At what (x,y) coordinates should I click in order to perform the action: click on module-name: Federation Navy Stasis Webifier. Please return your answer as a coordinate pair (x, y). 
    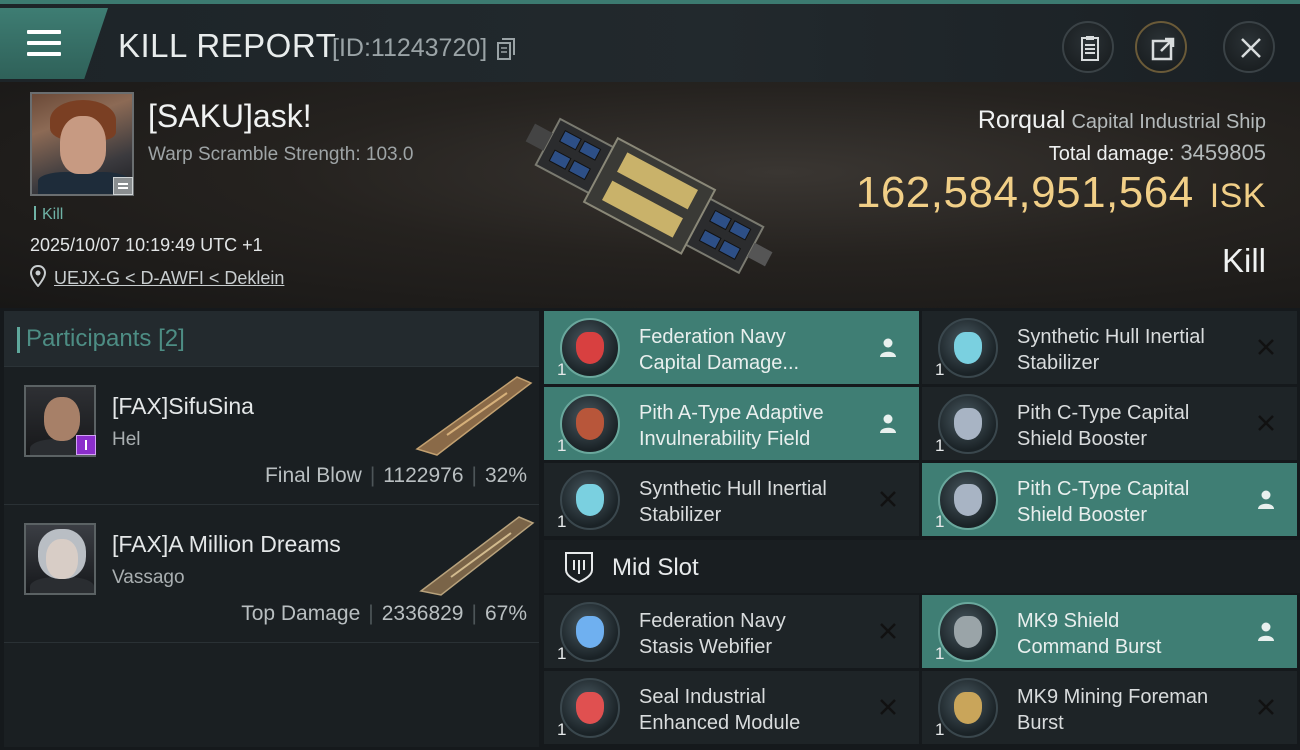
    Looking at the image, I should click on (712, 634).